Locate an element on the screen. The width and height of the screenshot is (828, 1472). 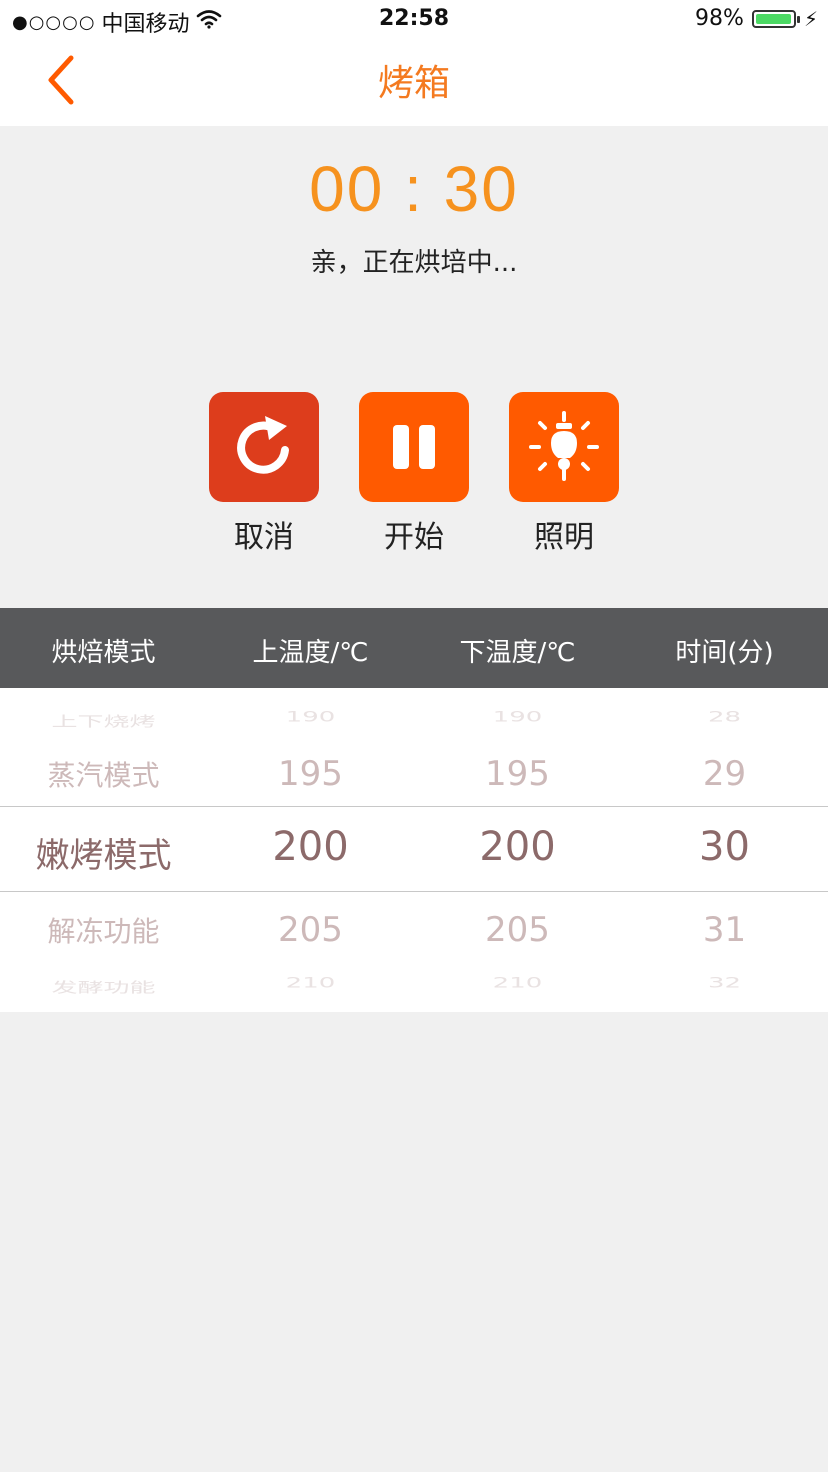
status-right: 98% ⚡ is located at coordinates (756, 18).